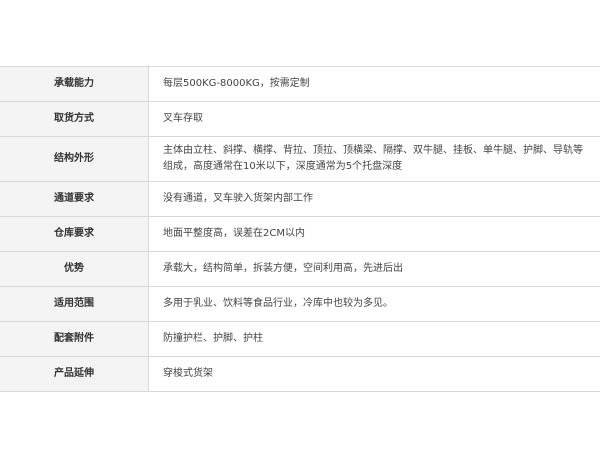 The width and height of the screenshot is (600, 450). Describe the element at coordinates (374, 119) in the screenshot. I see `row-value-pickup-method: 叉车存取` at that location.